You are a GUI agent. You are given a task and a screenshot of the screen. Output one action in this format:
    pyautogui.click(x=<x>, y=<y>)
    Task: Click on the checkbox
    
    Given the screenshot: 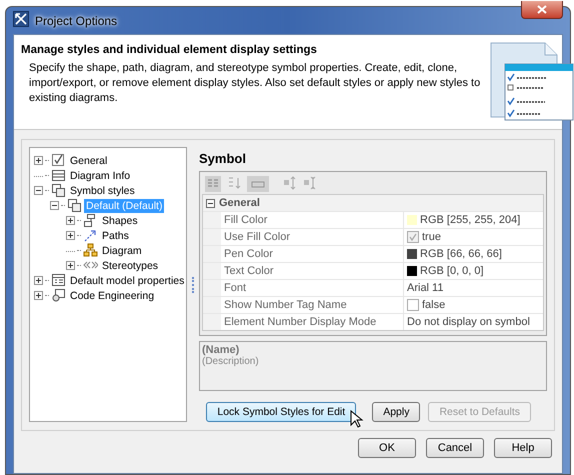 What is the action you would take?
    pyautogui.click(x=413, y=305)
    